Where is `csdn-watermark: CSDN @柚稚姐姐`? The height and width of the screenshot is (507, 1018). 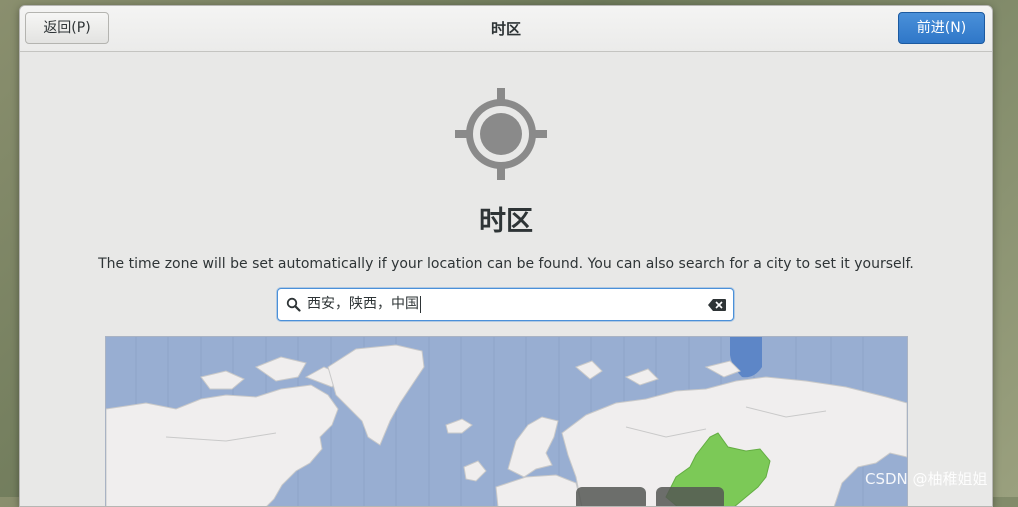
csdn-watermark: CSDN @柚稚姐姐 is located at coordinates (926, 479).